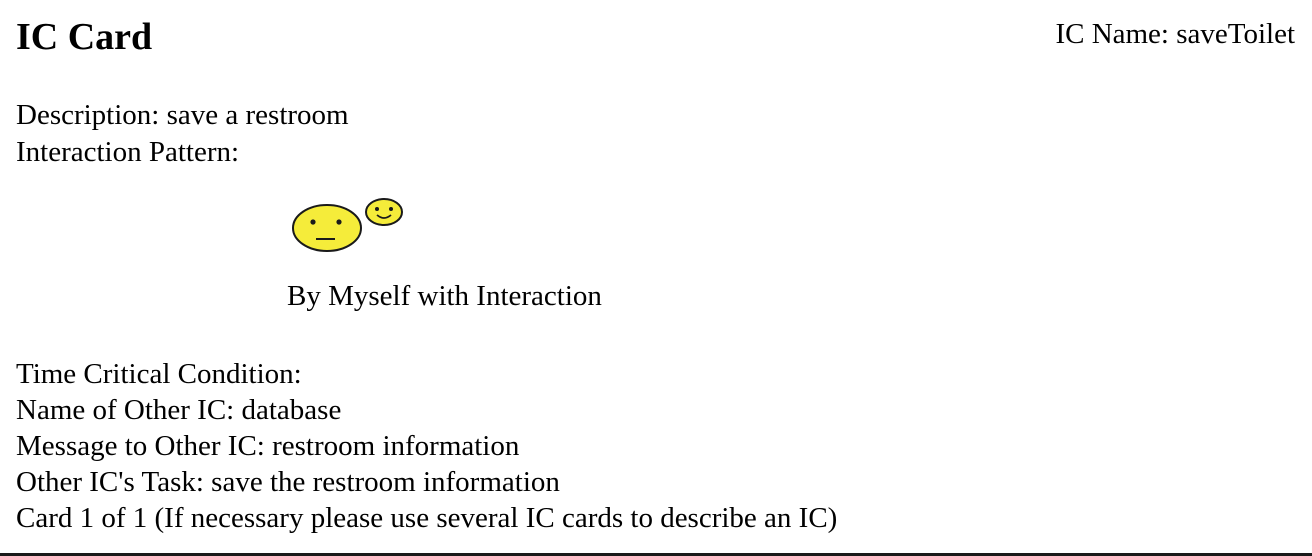  I want to click on small-face-right-eye, so click(391, 209).